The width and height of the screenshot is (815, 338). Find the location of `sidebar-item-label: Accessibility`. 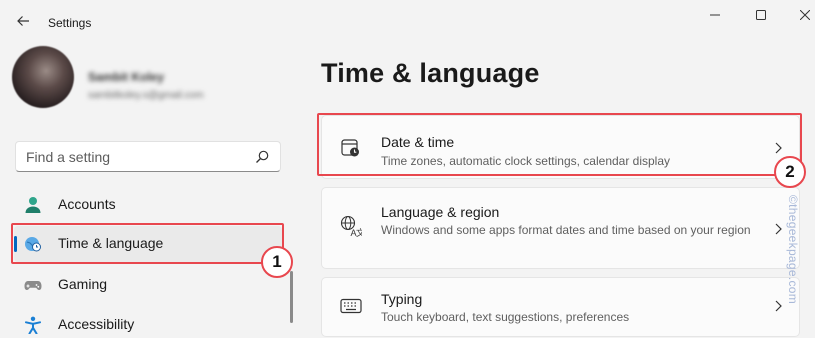

sidebar-item-label: Accessibility is located at coordinates (96, 324).